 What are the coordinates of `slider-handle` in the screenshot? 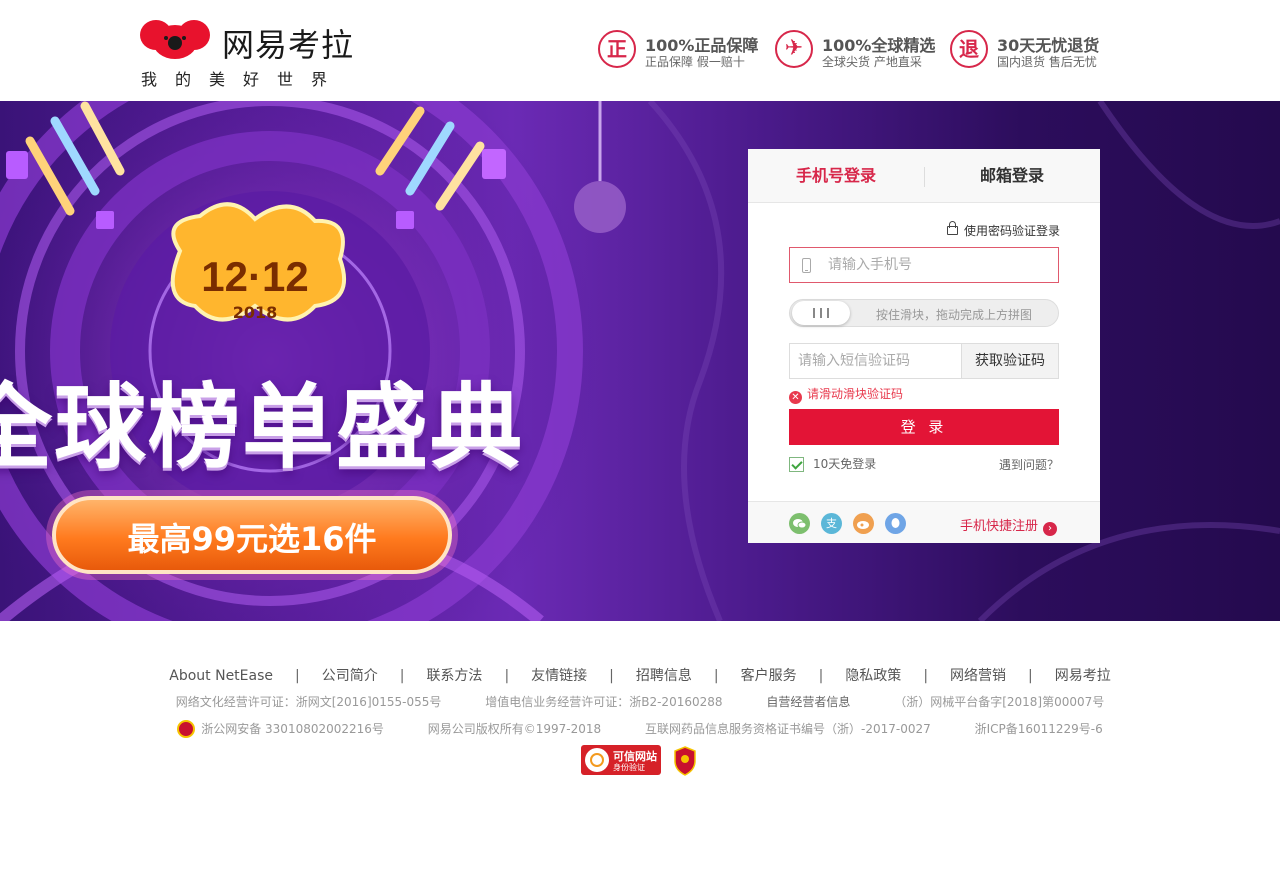 It's located at (821, 313).